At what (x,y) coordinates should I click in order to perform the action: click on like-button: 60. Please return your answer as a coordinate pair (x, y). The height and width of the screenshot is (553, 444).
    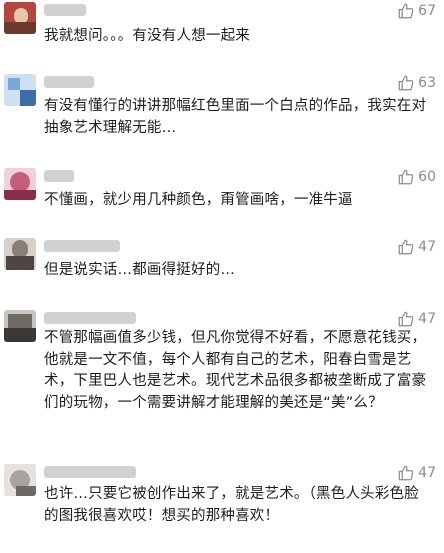
    Looking at the image, I should click on (416, 177).